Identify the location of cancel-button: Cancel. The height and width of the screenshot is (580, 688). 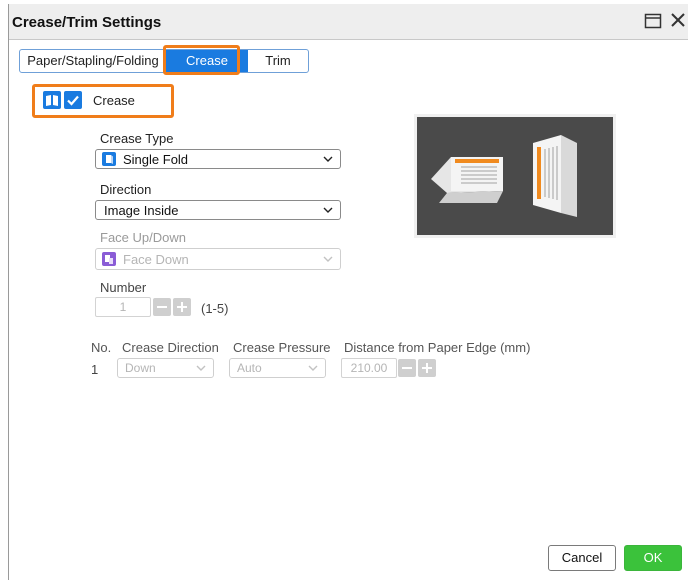
(582, 558).